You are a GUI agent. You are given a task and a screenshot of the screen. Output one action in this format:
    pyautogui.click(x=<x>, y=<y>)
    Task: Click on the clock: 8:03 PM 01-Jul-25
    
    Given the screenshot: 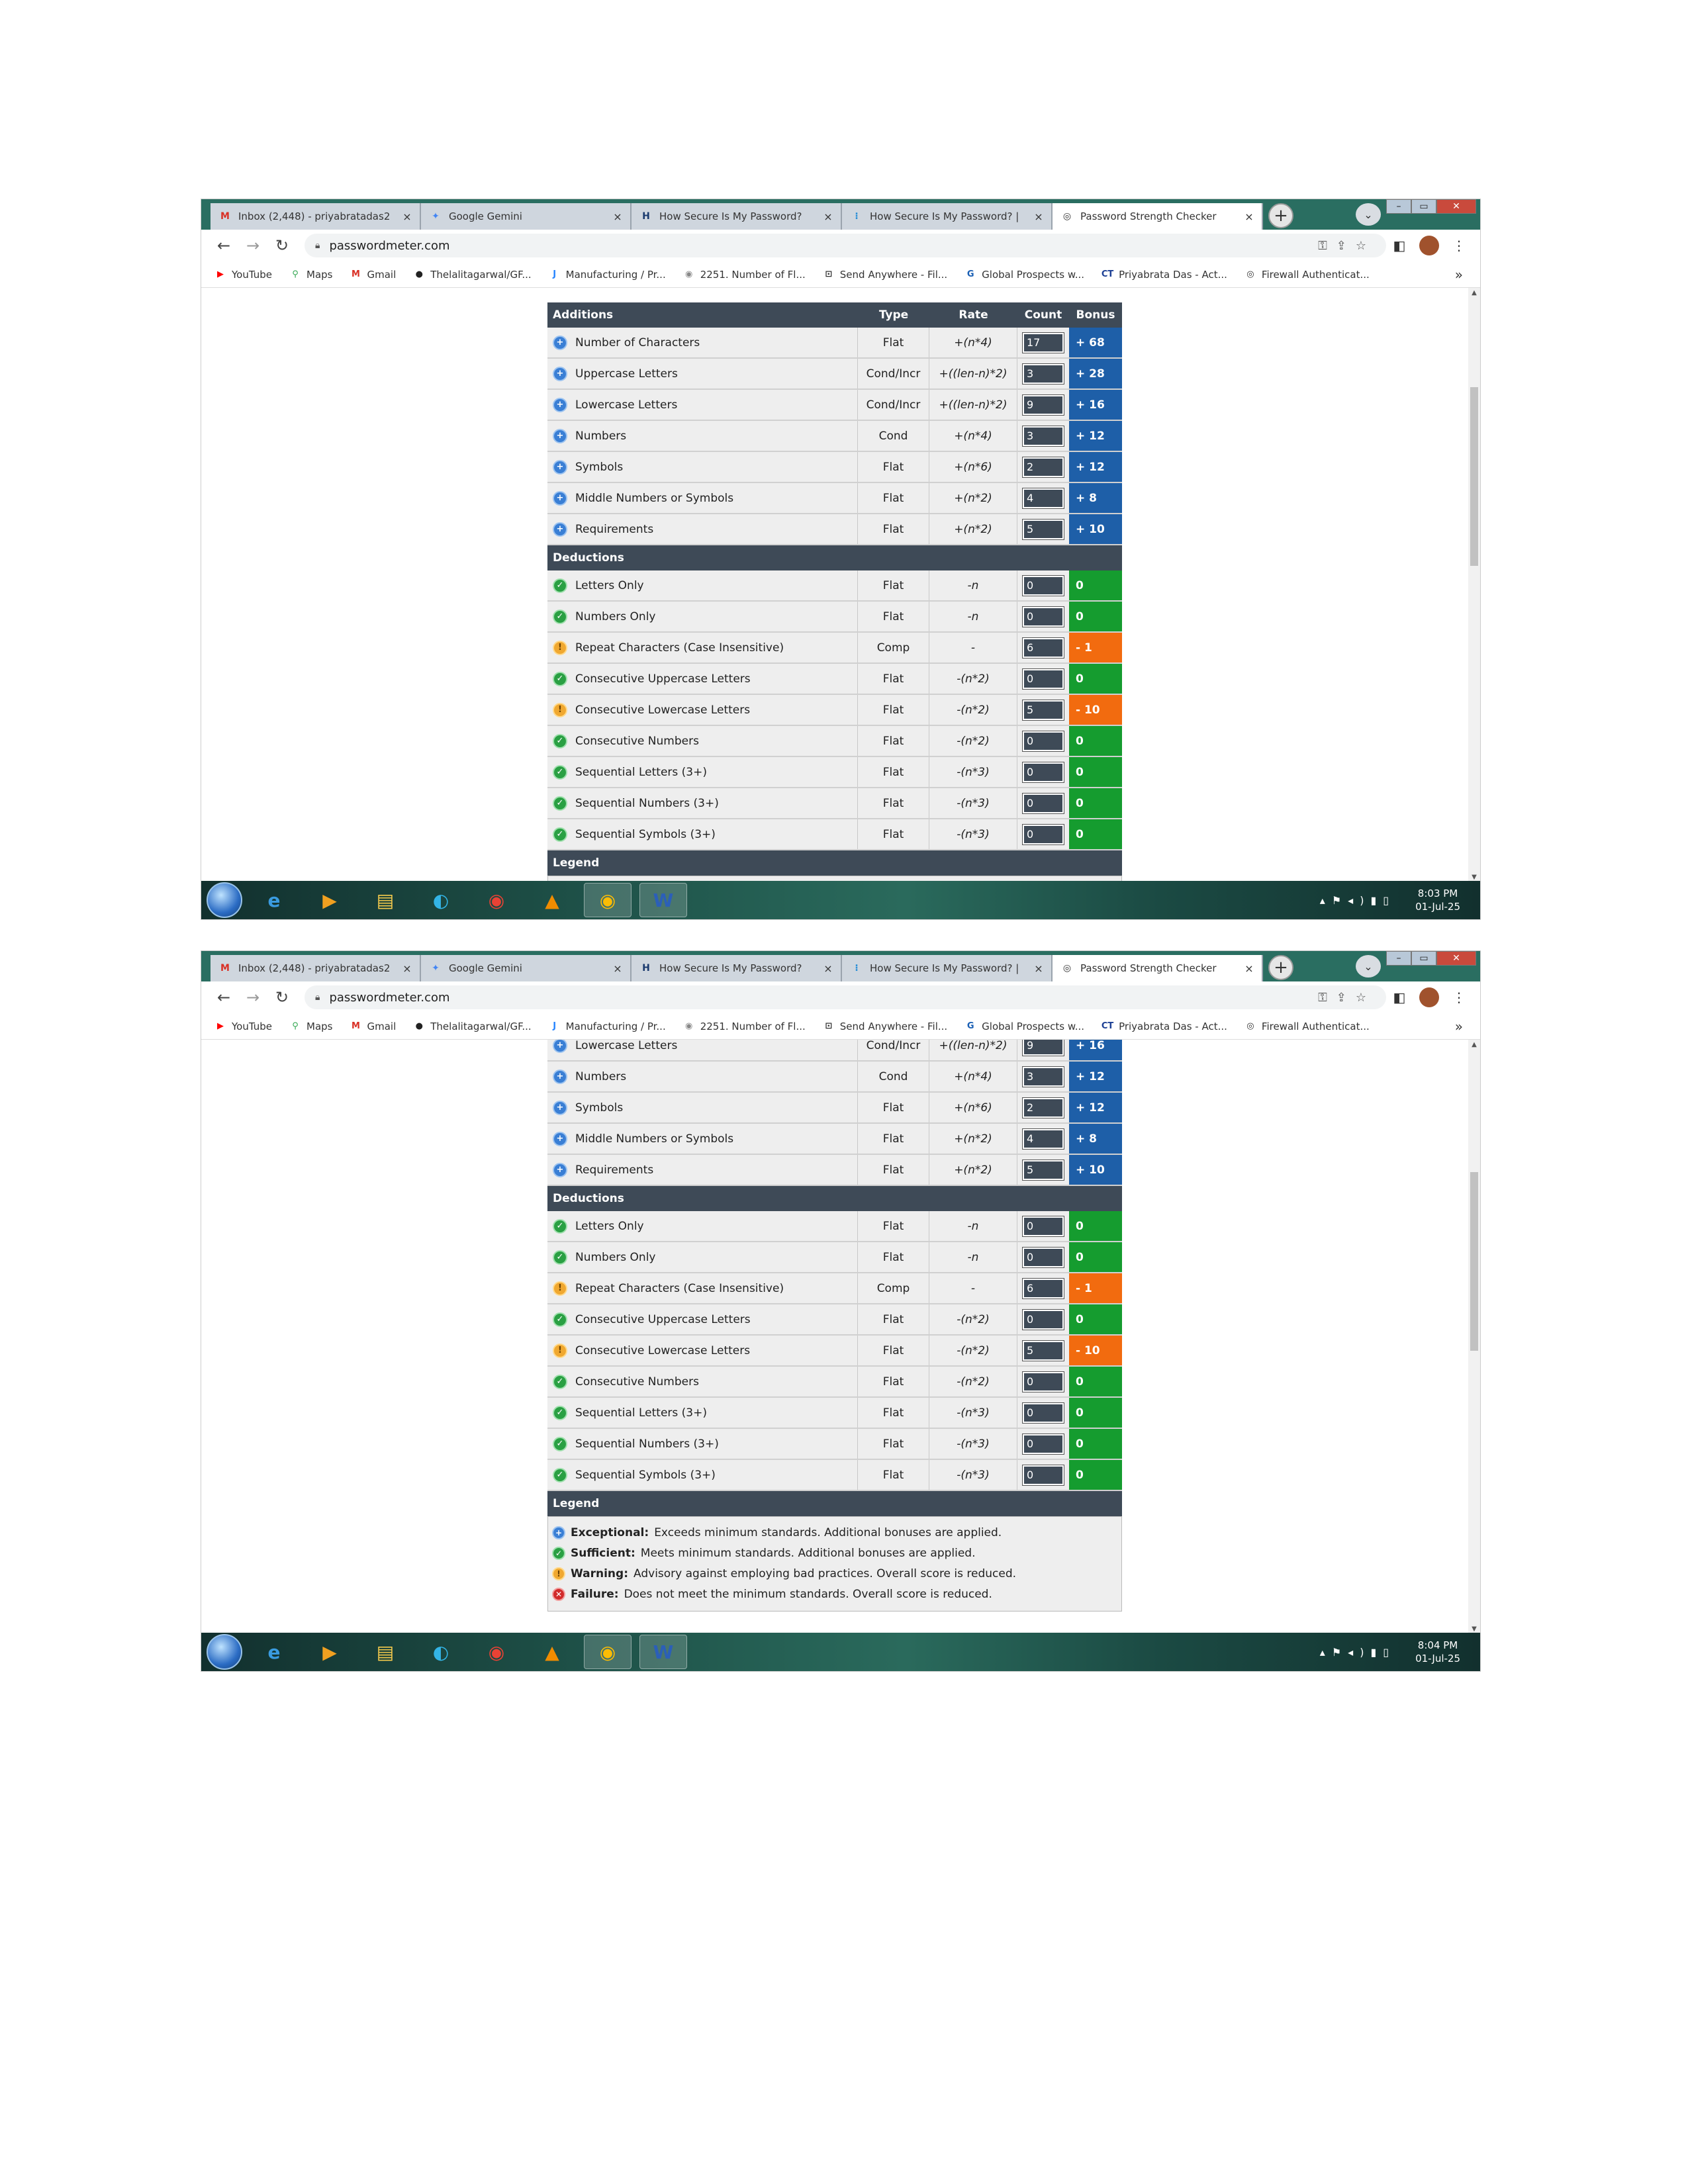 What is the action you would take?
    pyautogui.click(x=1437, y=900)
    